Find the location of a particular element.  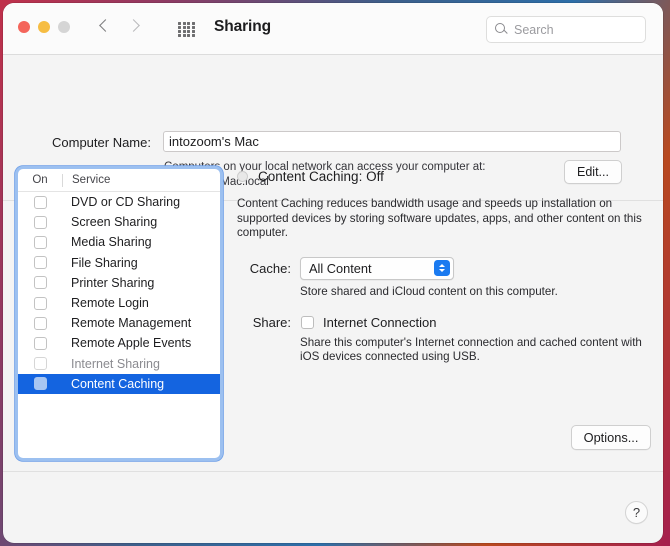

cache-label: Cache: is located at coordinates (270, 268).